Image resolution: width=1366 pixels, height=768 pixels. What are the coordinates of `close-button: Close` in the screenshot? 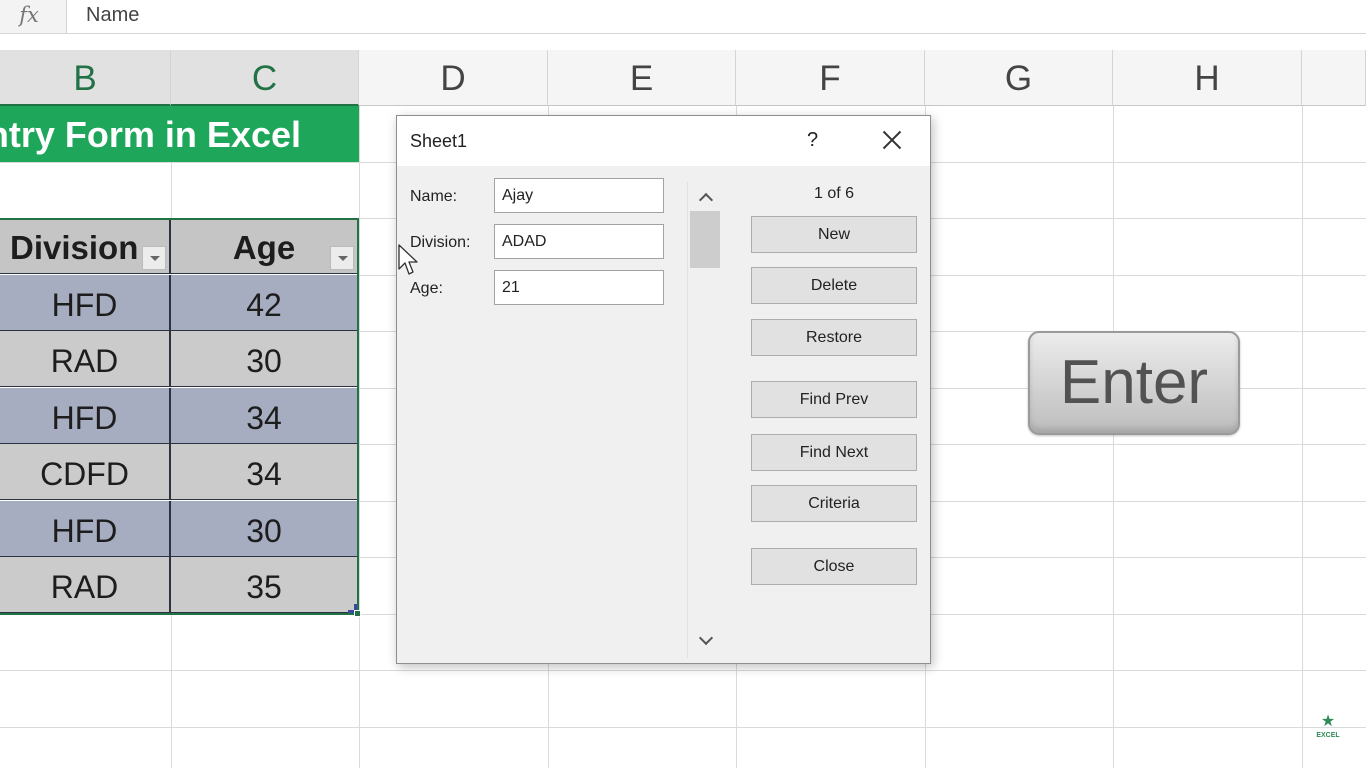 It's located at (834, 566).